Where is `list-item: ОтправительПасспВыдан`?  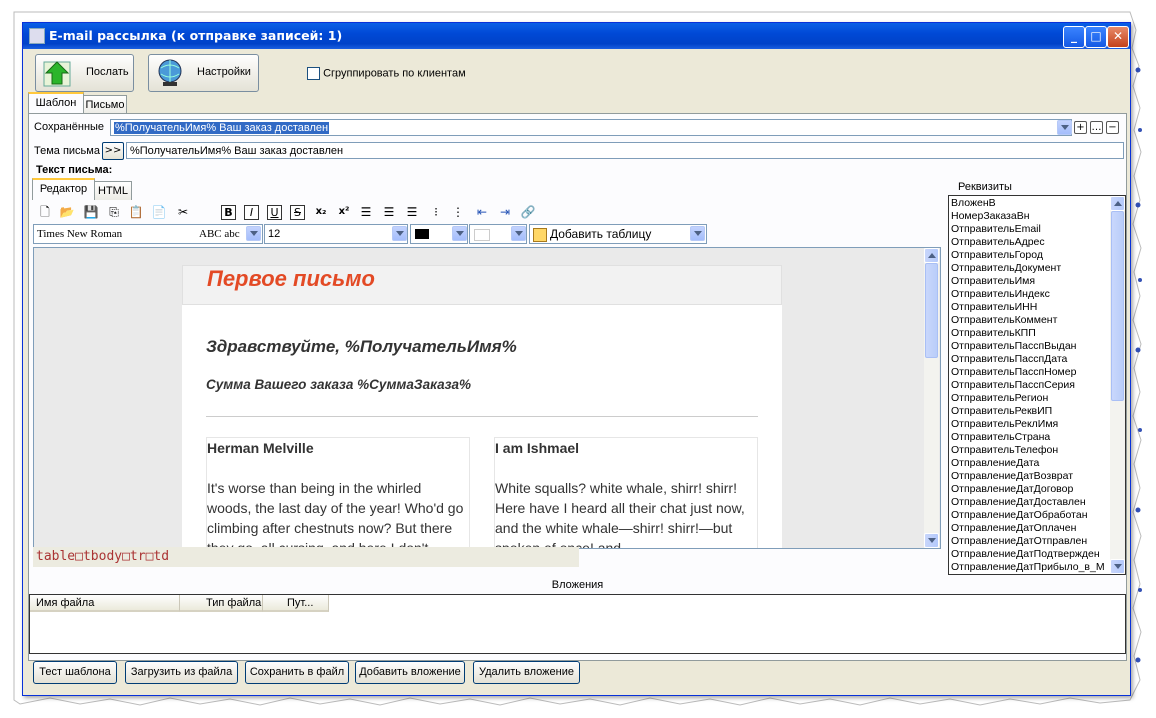
list-item: ОтправительПасспВыдан is located at coordinates (1013, 346).